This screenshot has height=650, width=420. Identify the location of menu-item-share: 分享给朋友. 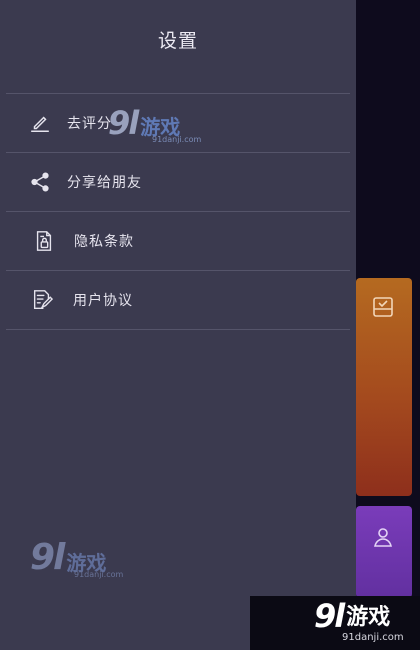
(178, 182).